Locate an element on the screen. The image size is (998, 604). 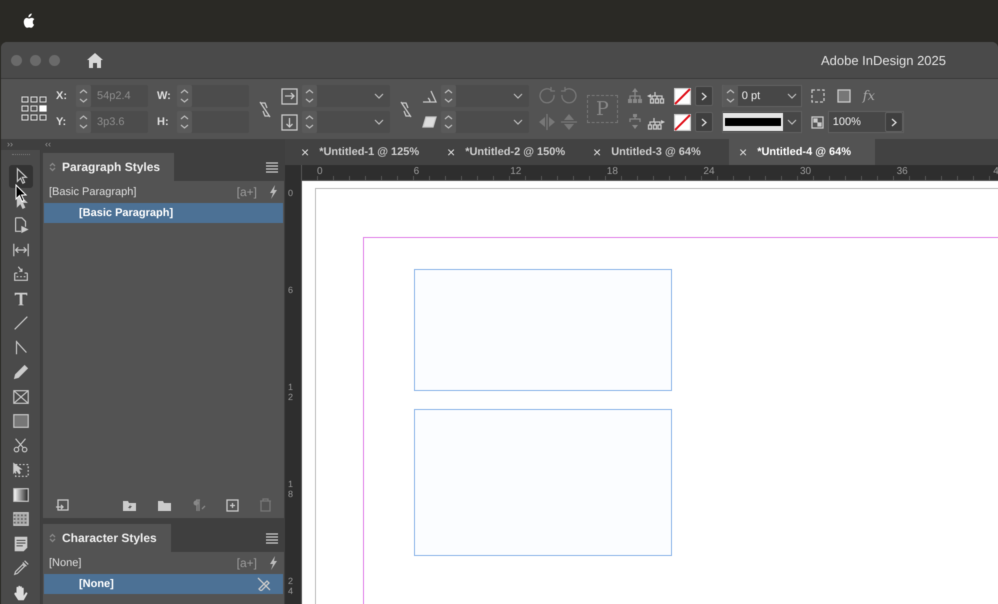
window-title: Adobe InDesign 2025 is located at coordinates (883, 60).